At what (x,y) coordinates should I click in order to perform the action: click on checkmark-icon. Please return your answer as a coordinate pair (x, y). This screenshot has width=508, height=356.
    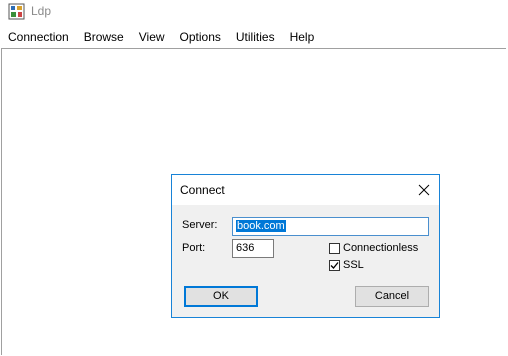
    Looking at the image, I should click on (334, 265).